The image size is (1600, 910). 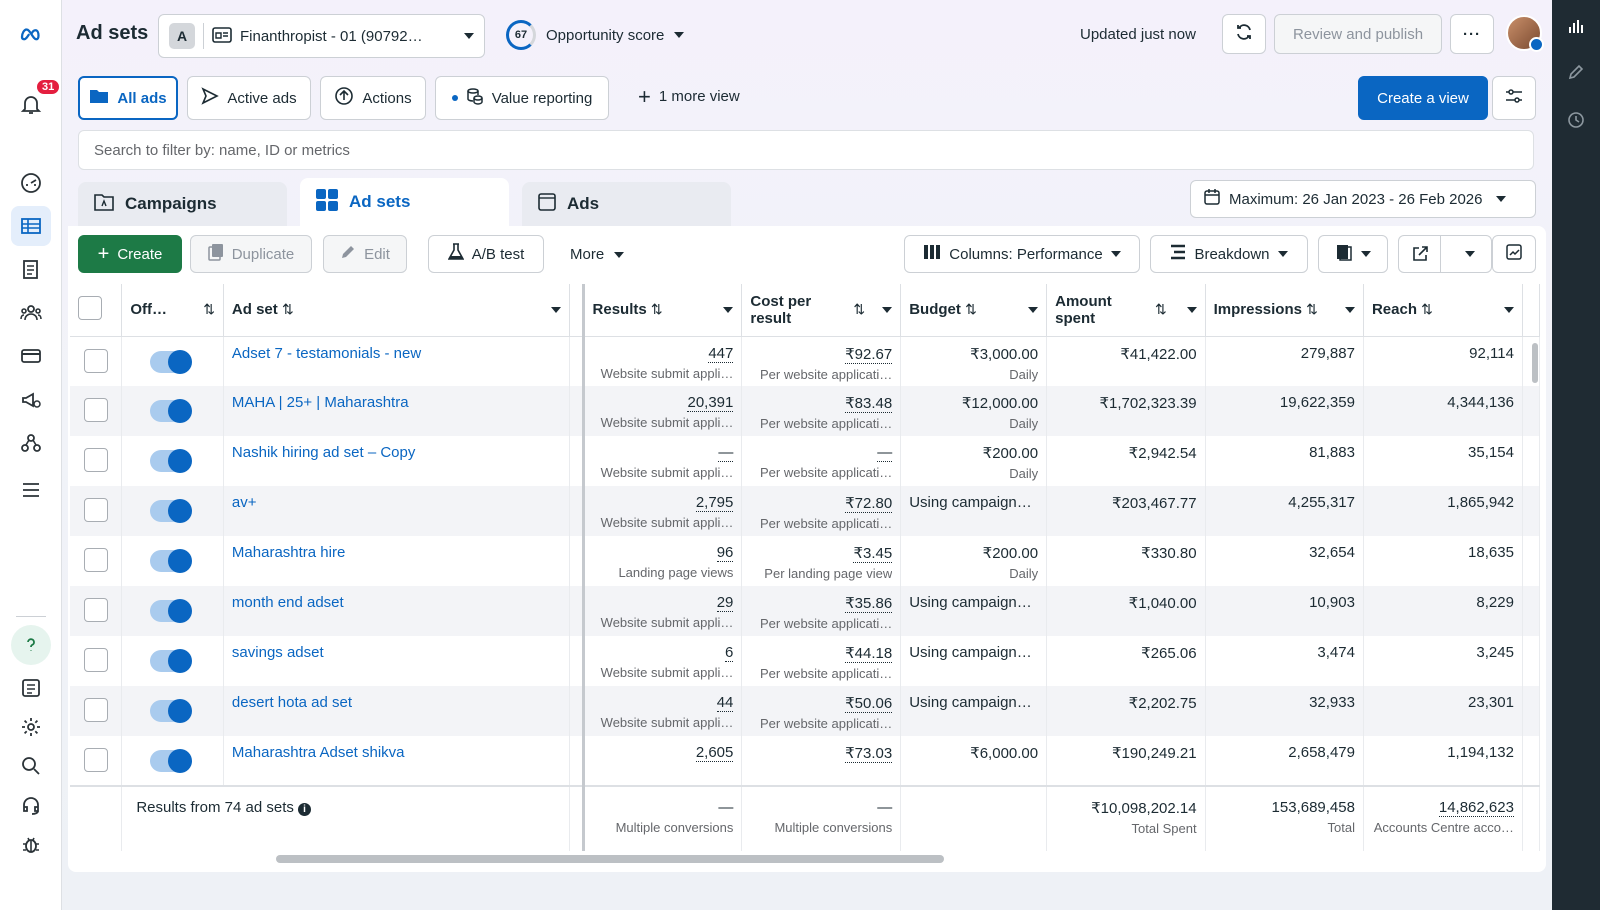 What do you see at coordinates (721, 353) in the screenshot?
I see `results-value: 447` at bounding box center [721, 353].